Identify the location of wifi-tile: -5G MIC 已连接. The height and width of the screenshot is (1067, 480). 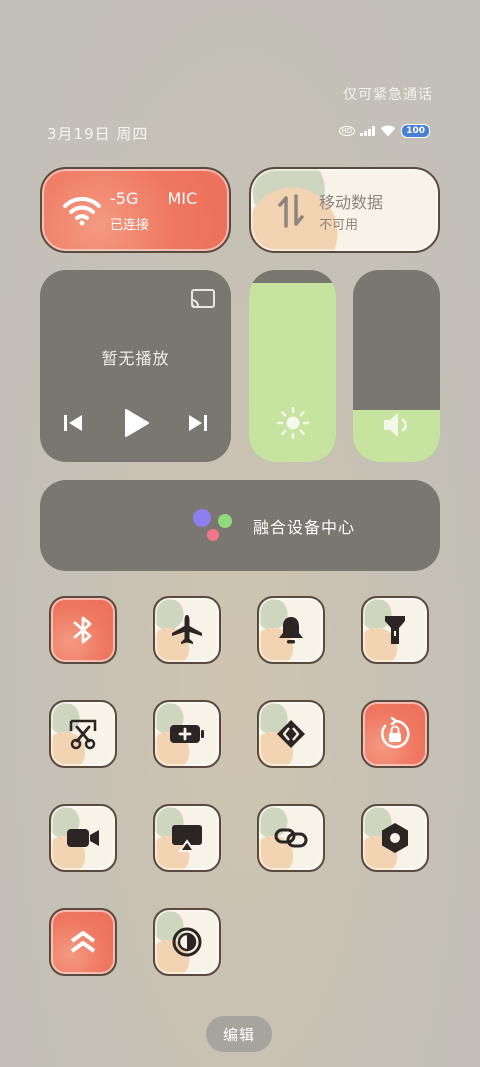
(135, 210).